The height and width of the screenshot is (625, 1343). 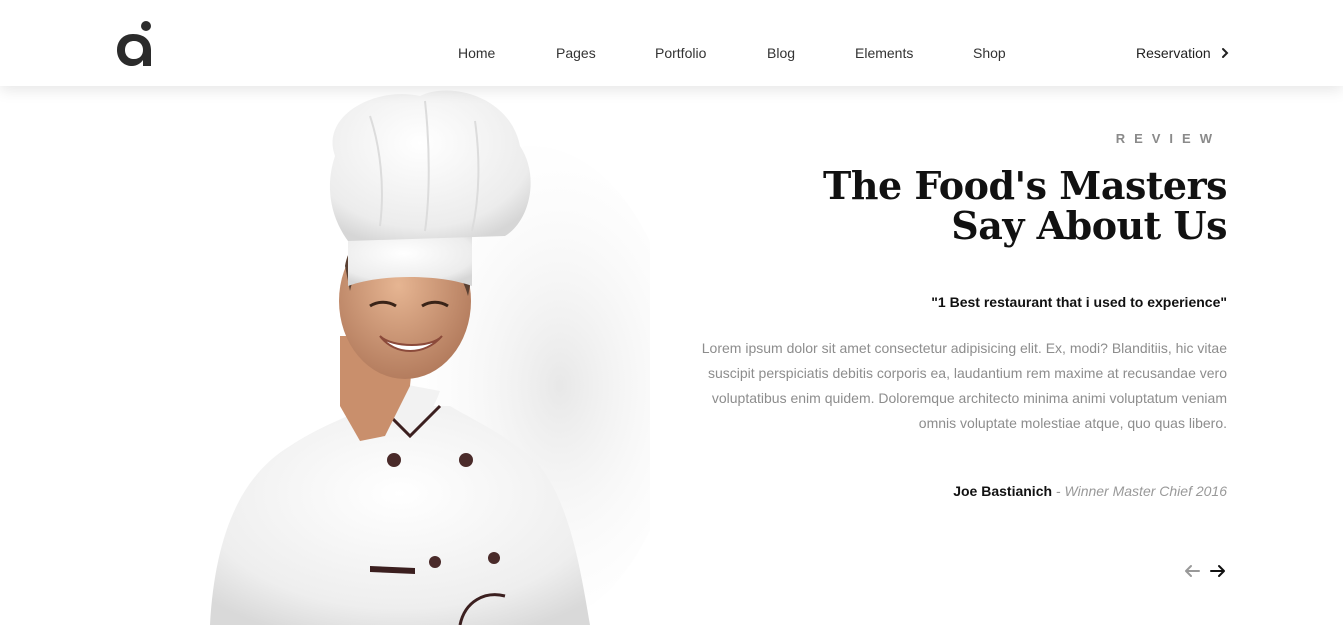 What do you see at coordinates (781, 53) in the screenshot?
I see `nav-blog: Blog` at bounding box center [781, 53].